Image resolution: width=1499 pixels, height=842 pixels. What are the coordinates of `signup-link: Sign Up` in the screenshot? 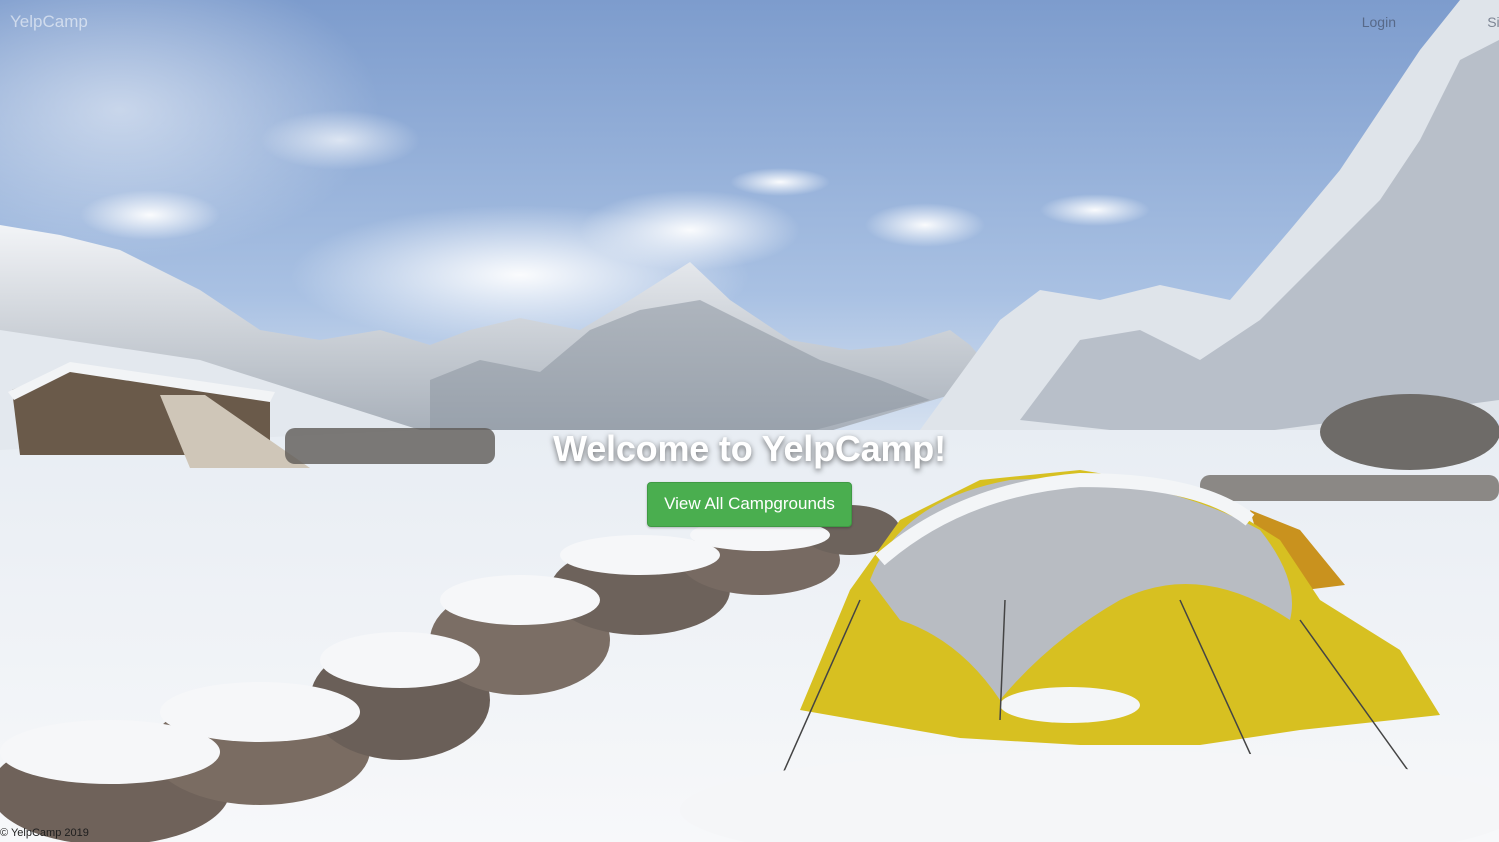 It's located at (1493, 22).